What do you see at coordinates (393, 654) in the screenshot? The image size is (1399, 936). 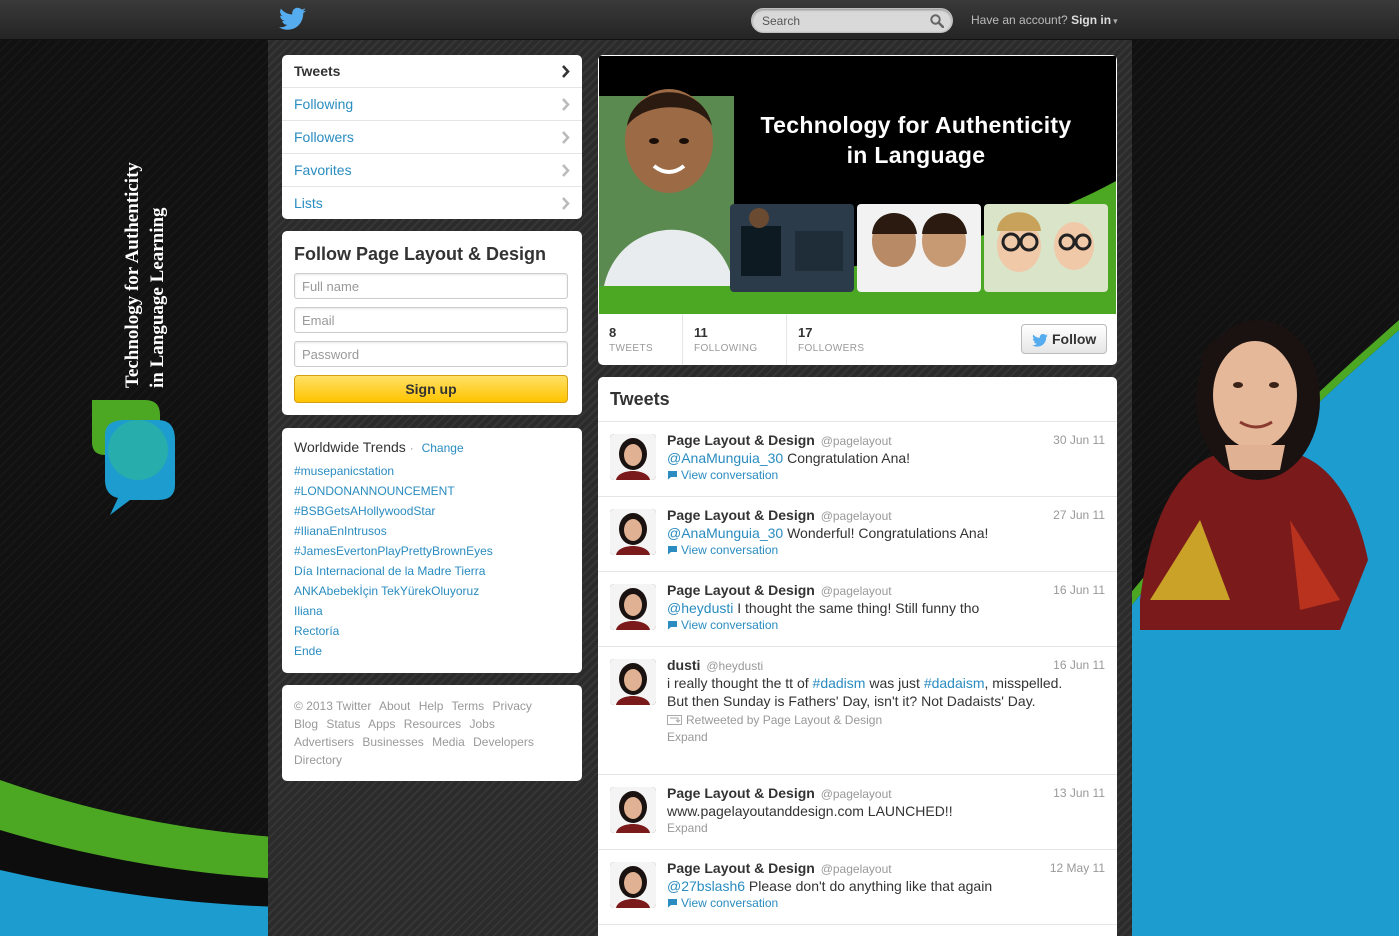 I see `trend-item: Ende` at bounding box center [393, 654].